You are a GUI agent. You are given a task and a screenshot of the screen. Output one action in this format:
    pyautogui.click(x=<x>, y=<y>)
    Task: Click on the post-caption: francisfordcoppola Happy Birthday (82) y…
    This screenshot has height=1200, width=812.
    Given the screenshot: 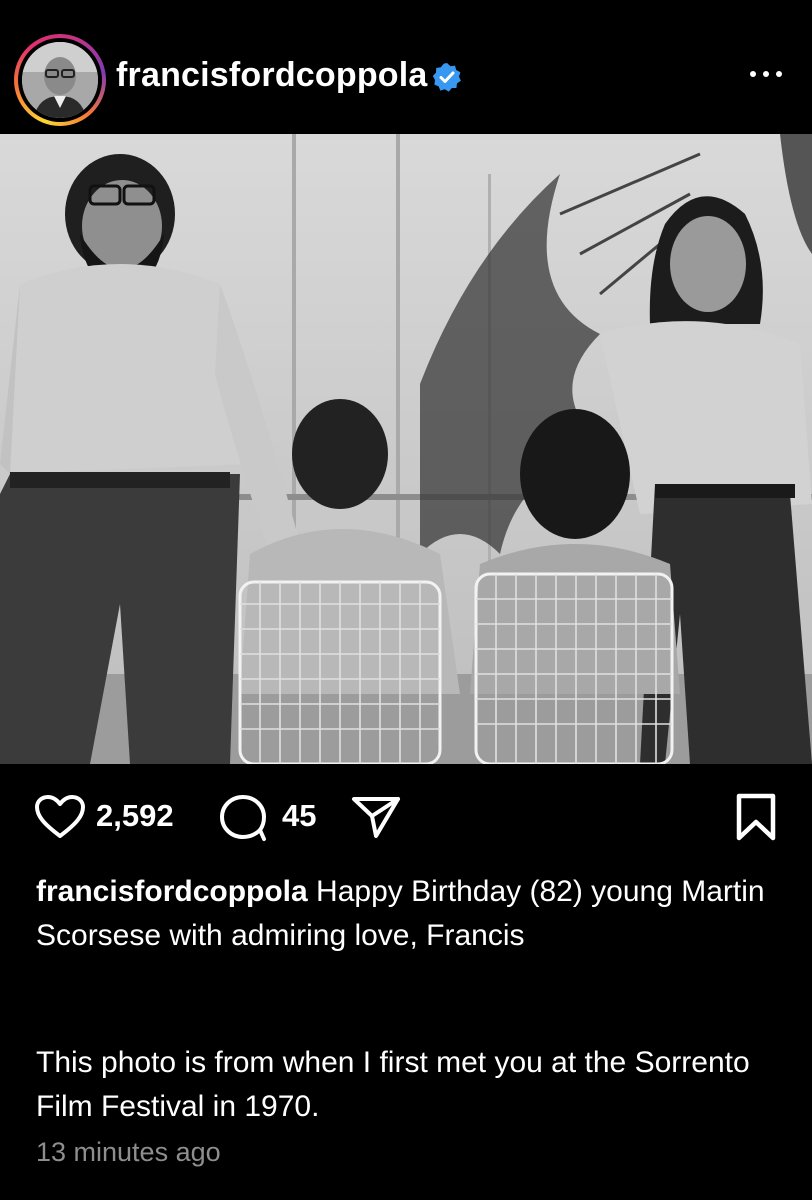 What is the action you would take?
    pyautogui.click(x=406, y=914)
    